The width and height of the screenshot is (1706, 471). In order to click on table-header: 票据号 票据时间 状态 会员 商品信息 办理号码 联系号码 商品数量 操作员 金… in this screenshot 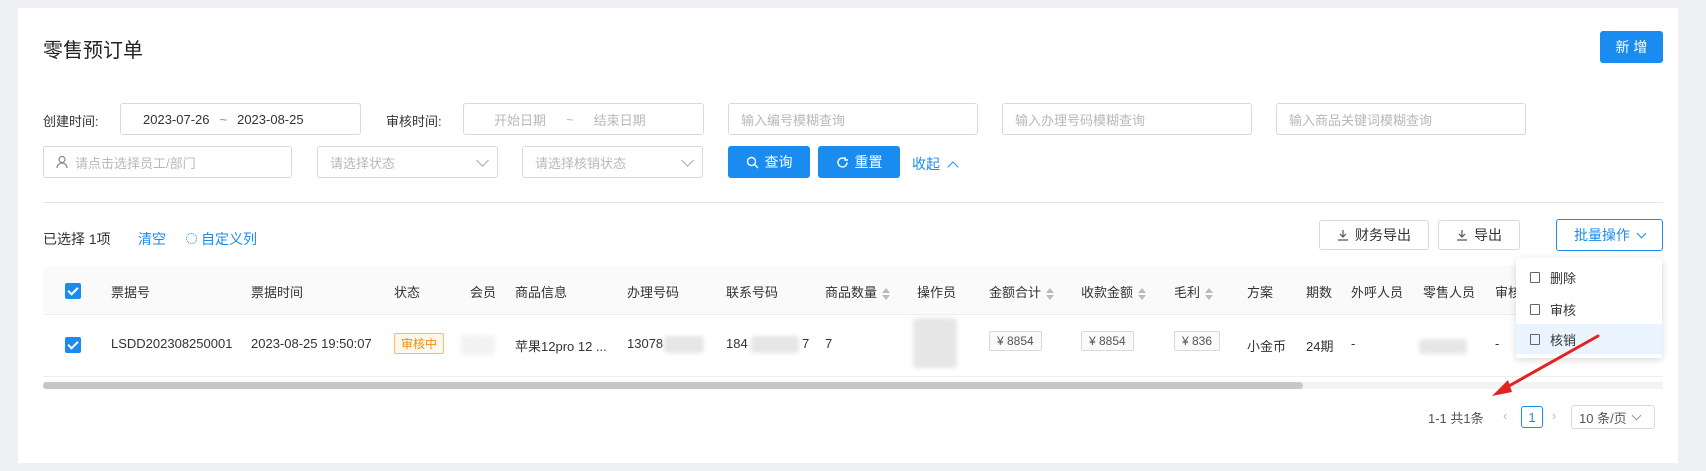, I will do `click(853, 290)`.